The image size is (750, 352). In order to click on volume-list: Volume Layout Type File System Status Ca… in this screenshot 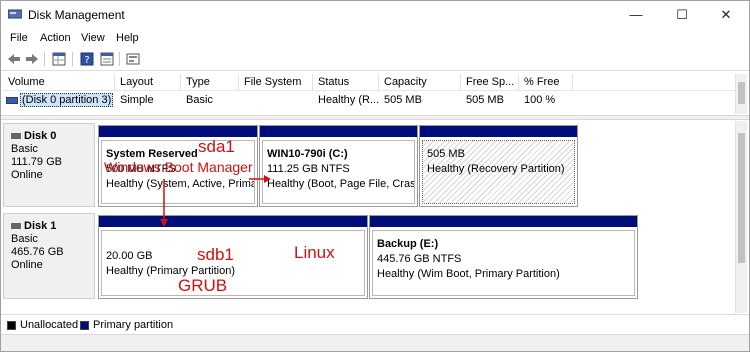, I will do `click(375, 94)`.